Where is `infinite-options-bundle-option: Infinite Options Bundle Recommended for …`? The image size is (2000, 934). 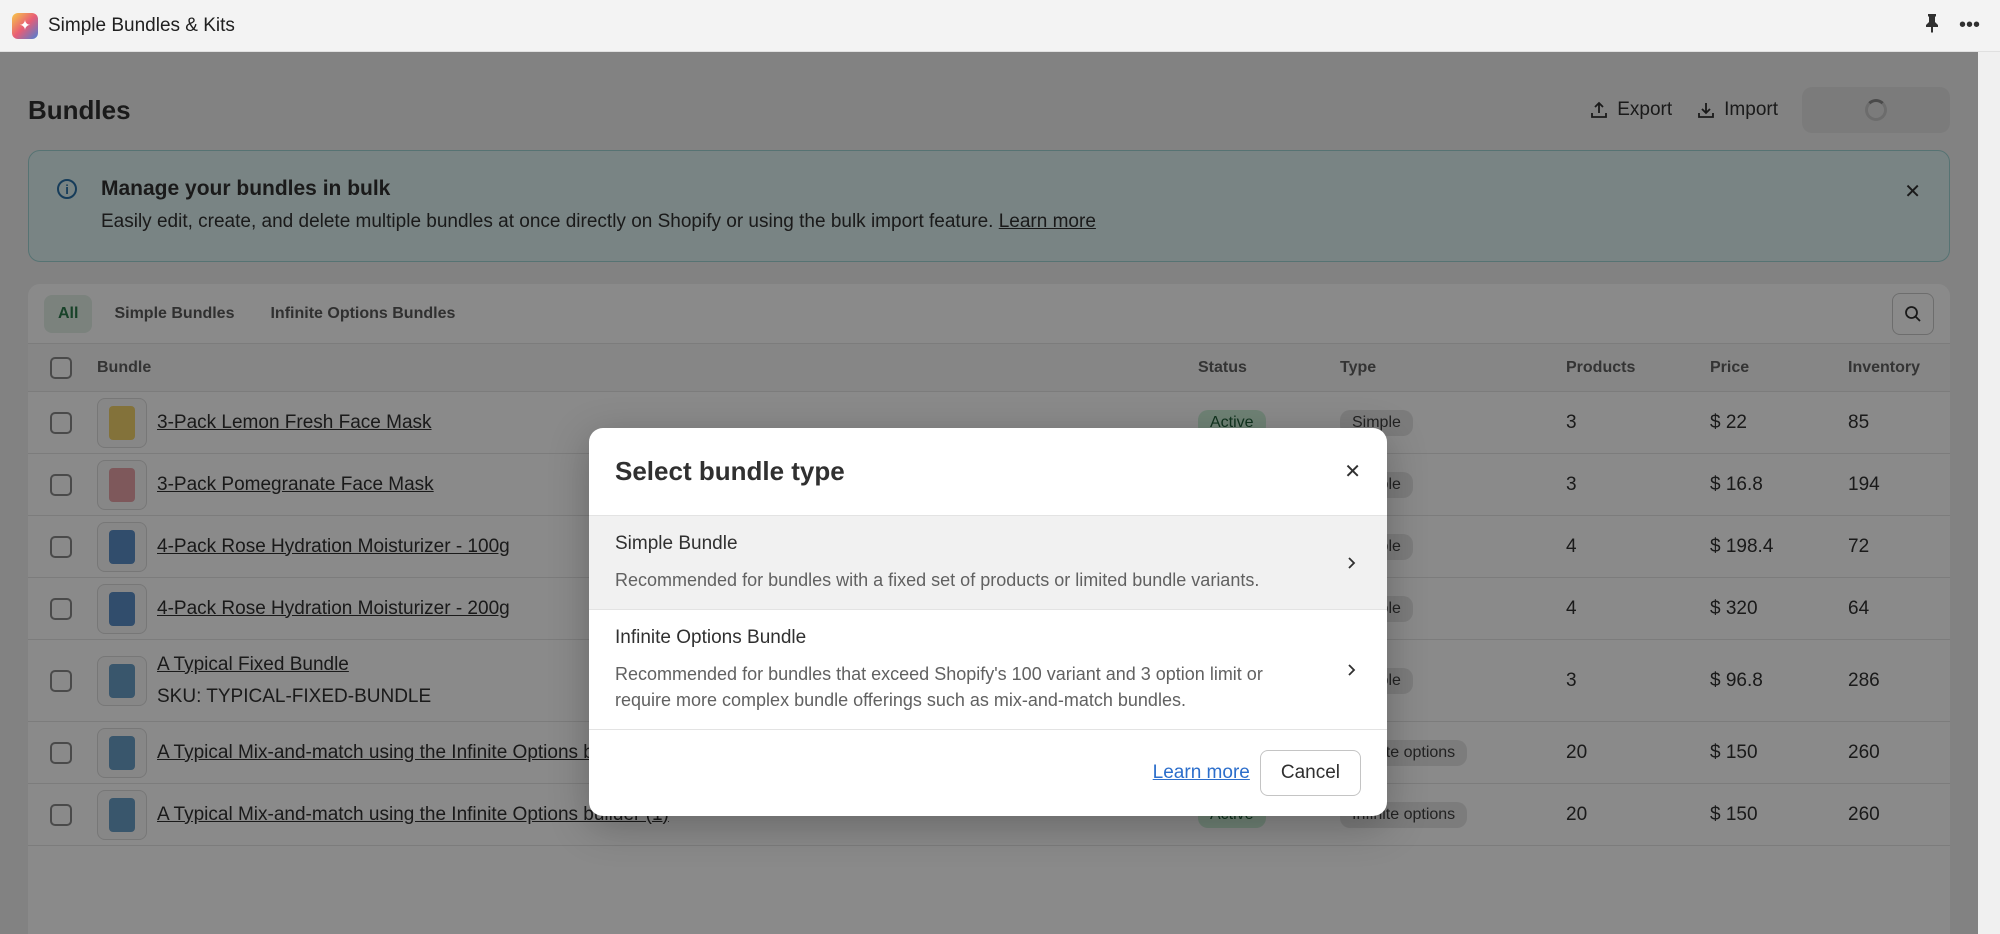
infinite-options-bundle-option: Infinite Options Bundle Recommended for … is located at coordinates (988, 670).